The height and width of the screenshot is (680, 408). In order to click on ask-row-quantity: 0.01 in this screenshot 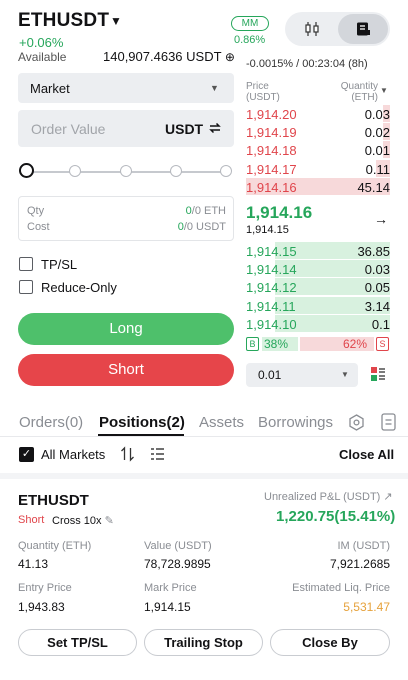, I will do `click(377, 151)`.